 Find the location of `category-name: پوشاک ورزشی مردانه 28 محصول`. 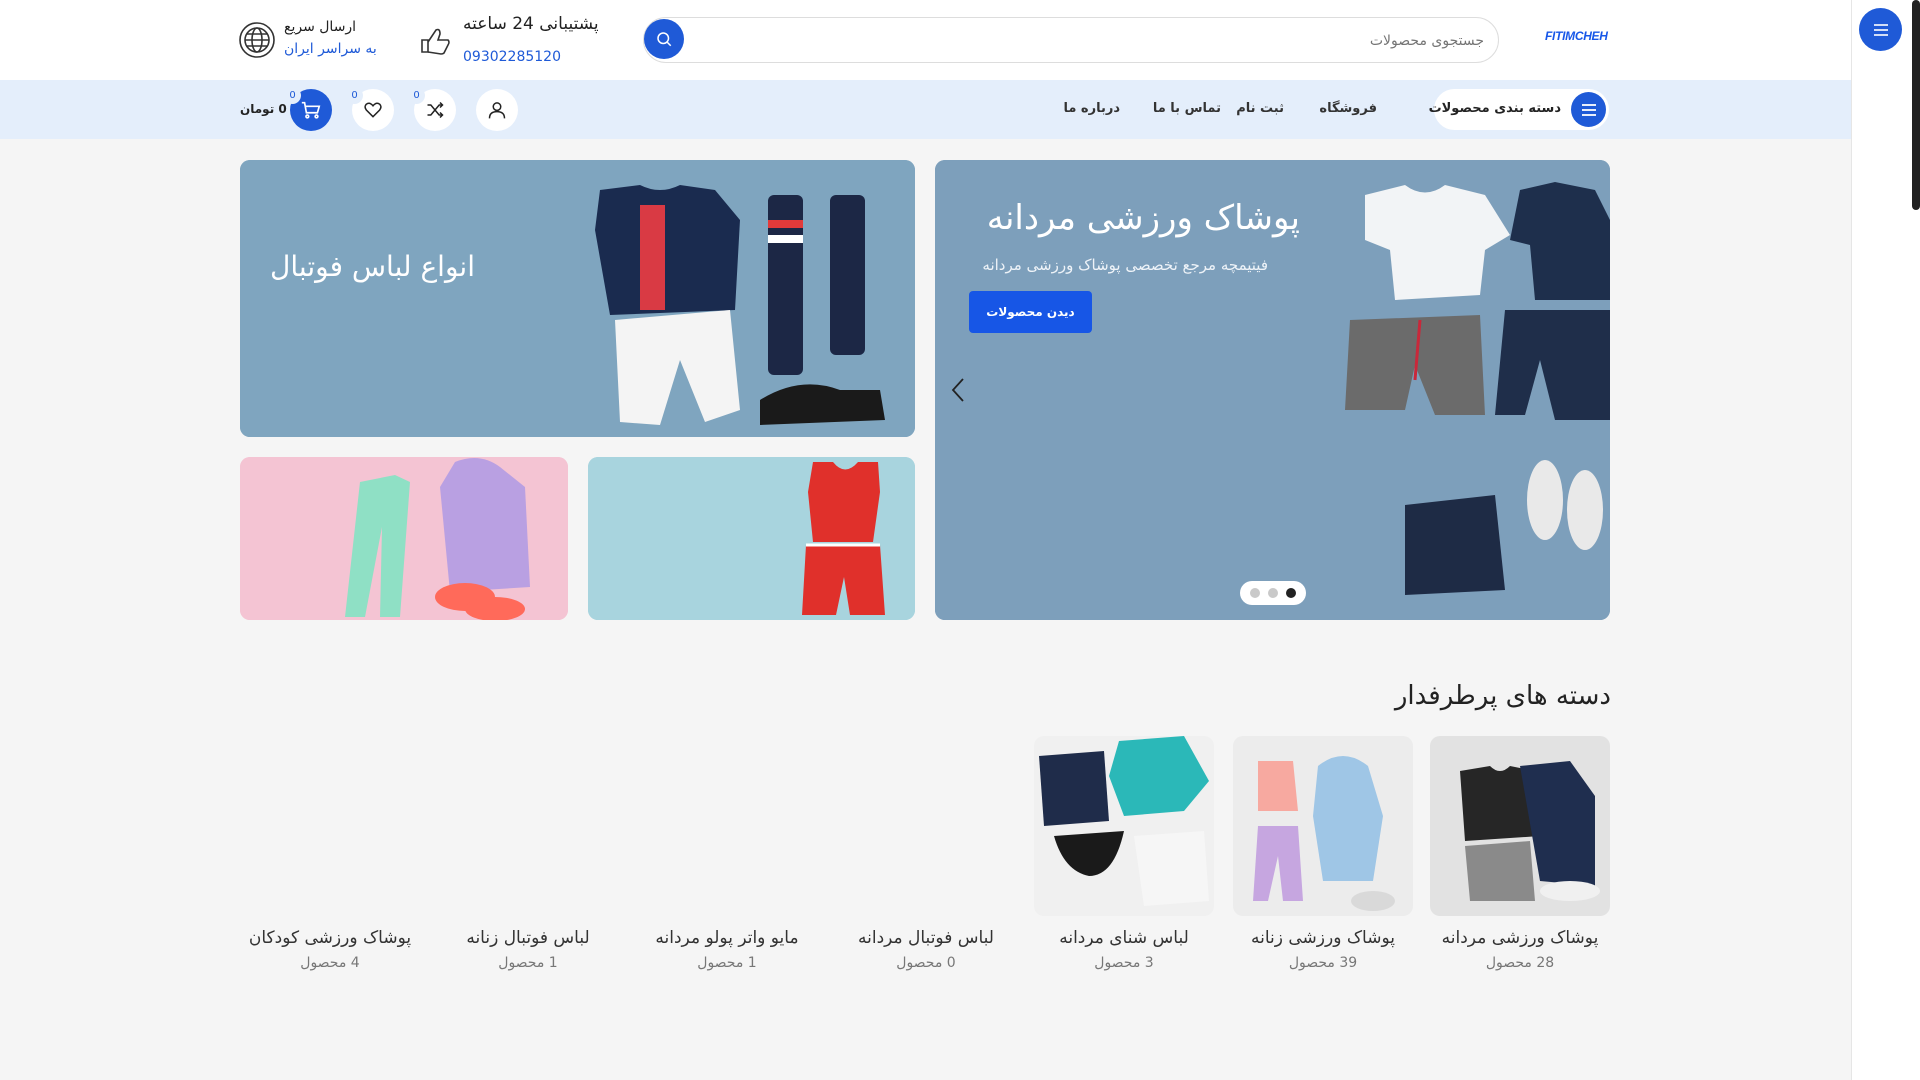

category-name: پوشاک ورزشی مردانه 28 محصول is located at coordinates (1520, 951).